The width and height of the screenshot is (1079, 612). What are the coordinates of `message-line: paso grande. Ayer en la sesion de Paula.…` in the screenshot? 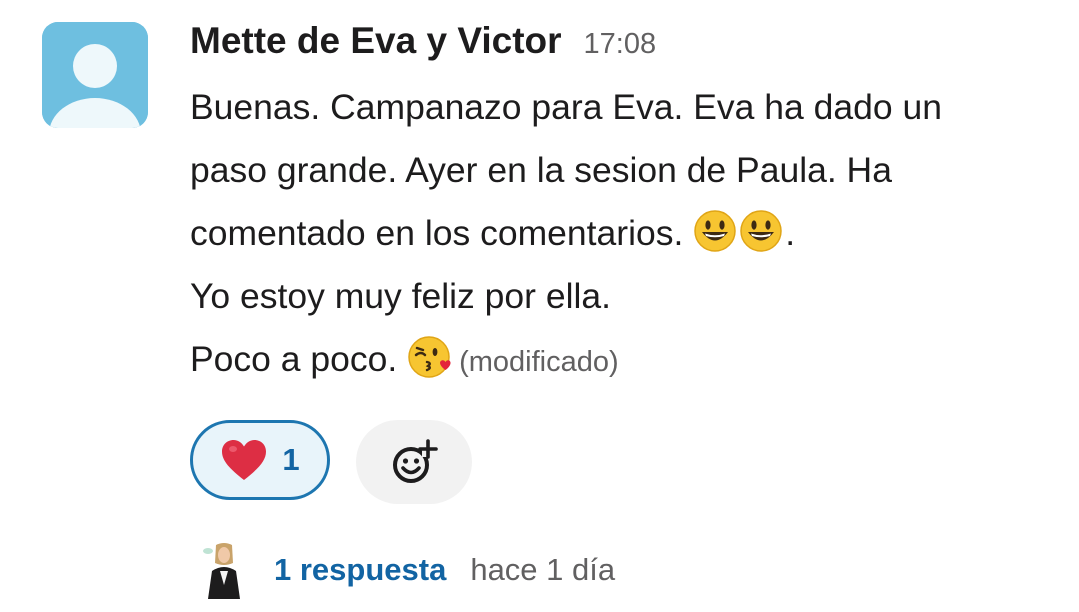 It's located at (541, 170).